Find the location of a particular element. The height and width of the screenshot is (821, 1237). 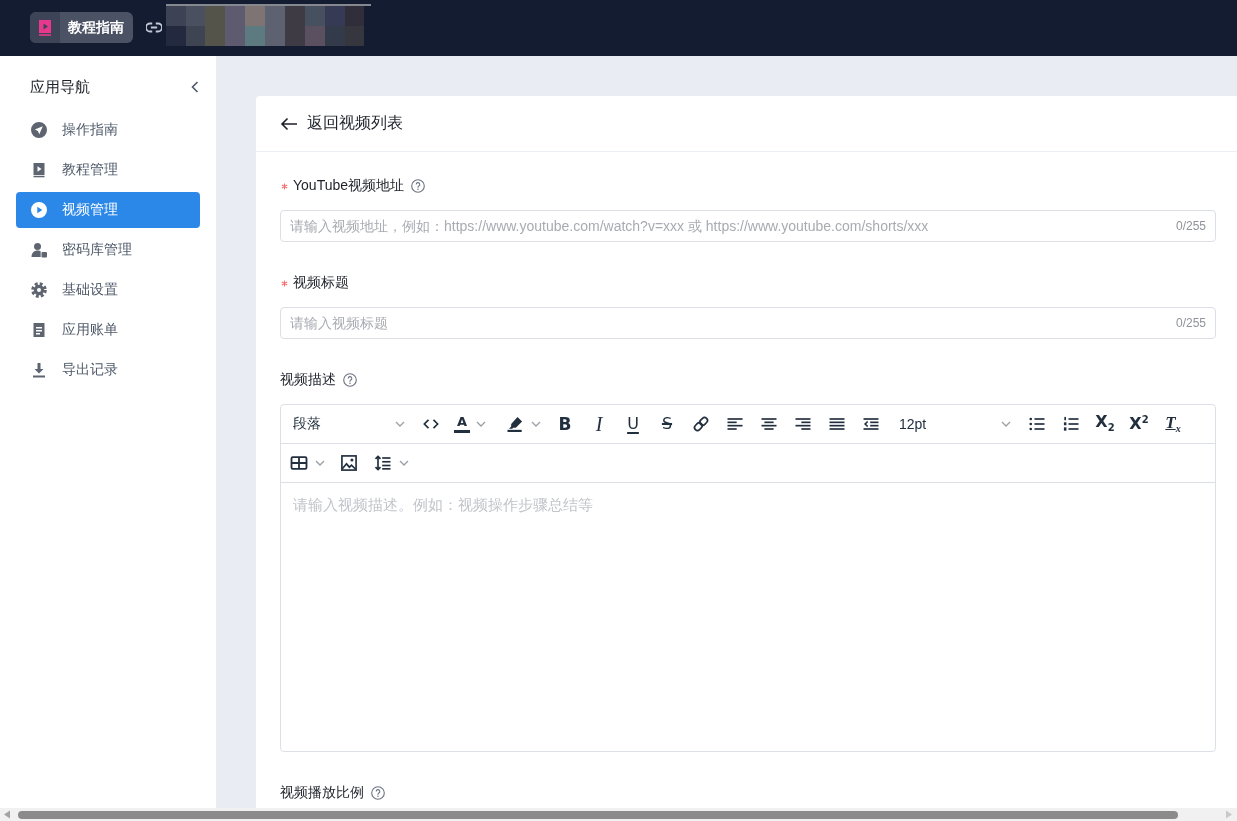

underline-button: U is located at coordinates (633, 424).